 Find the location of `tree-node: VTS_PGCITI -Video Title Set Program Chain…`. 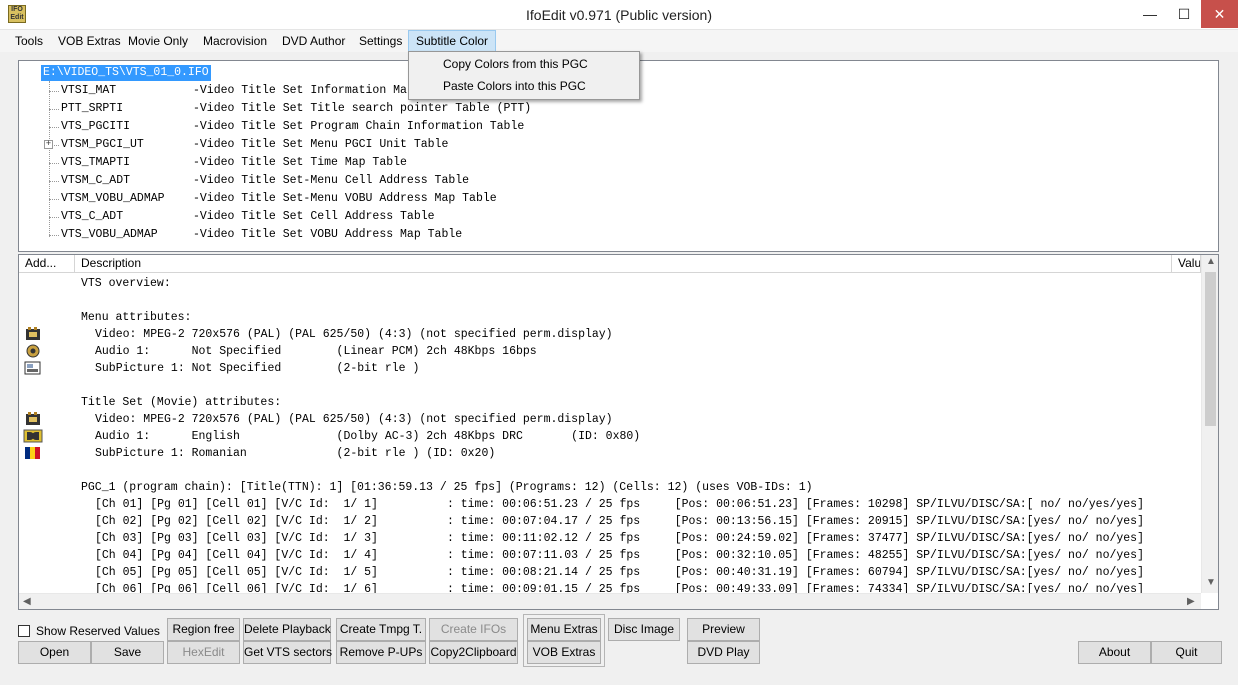

tree-node: VTS_PGCITI -Video Title Set Program Chain… is located at coordinates (614, 127).